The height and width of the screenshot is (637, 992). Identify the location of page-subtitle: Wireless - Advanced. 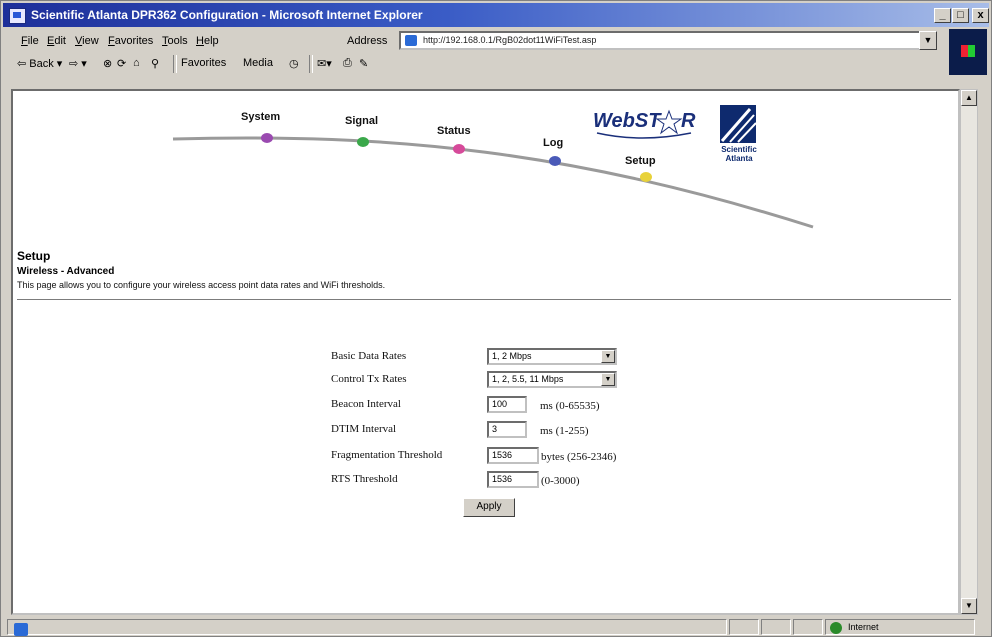
(66, 271).